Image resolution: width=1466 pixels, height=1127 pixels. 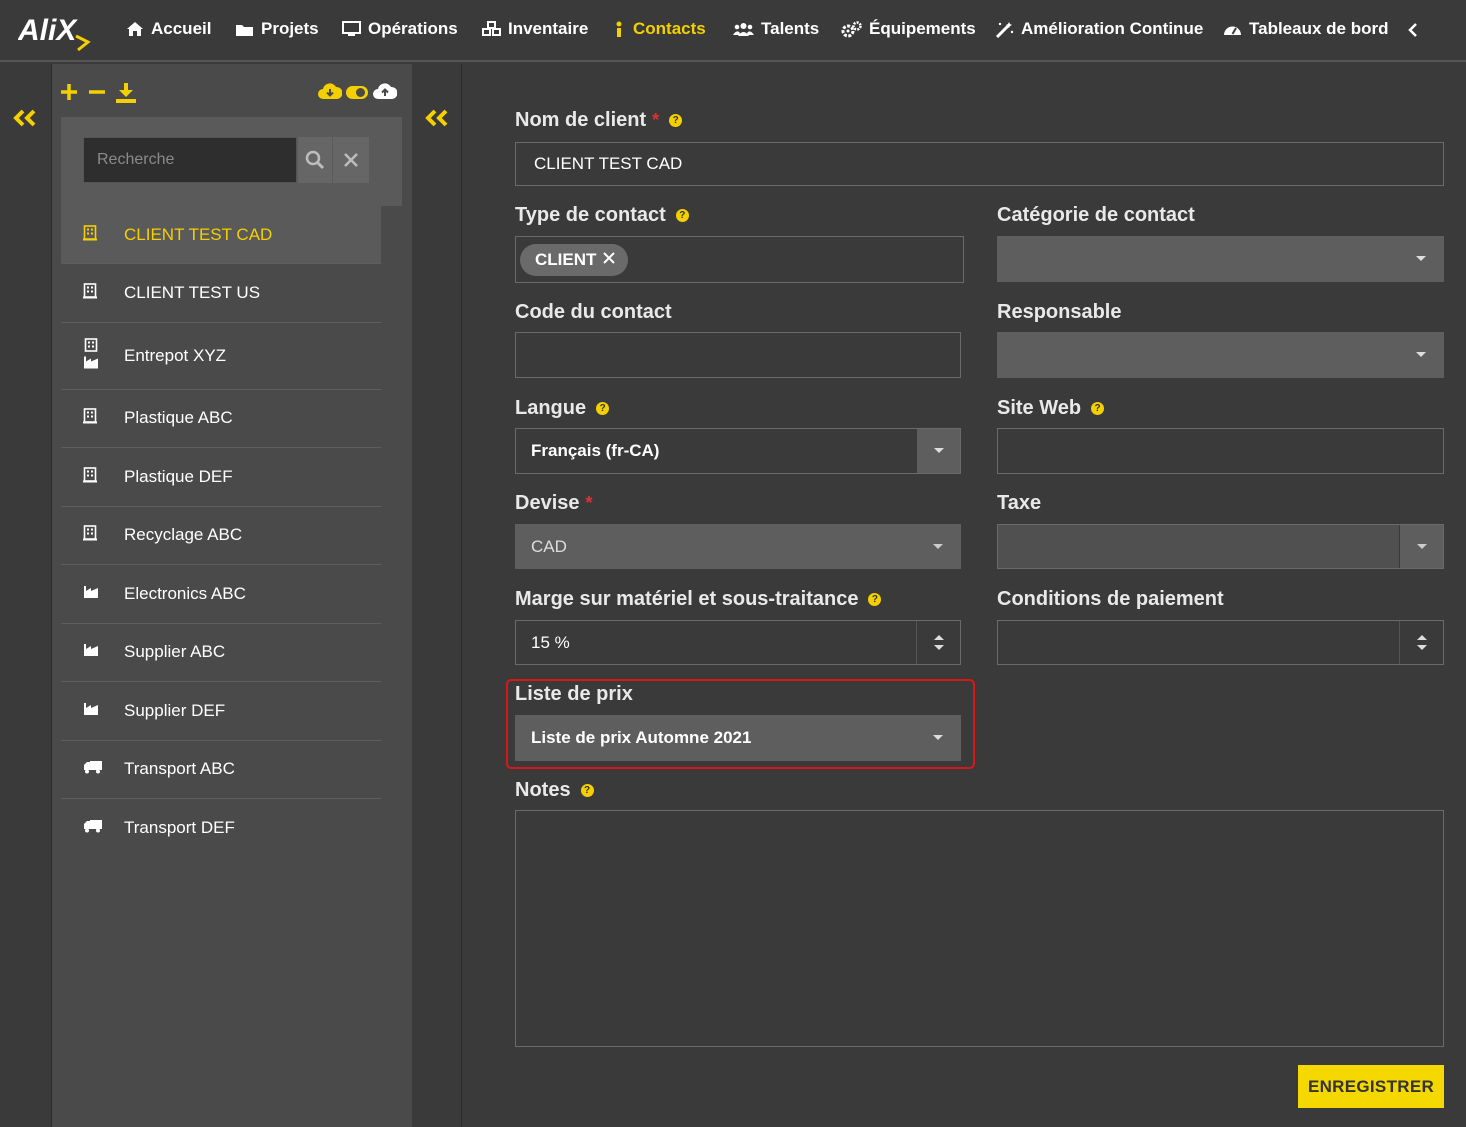 What do you see at coordinates (1220, 259) in the screenshot?
I see `contact-category-select` at bounding box center [1220, 259].